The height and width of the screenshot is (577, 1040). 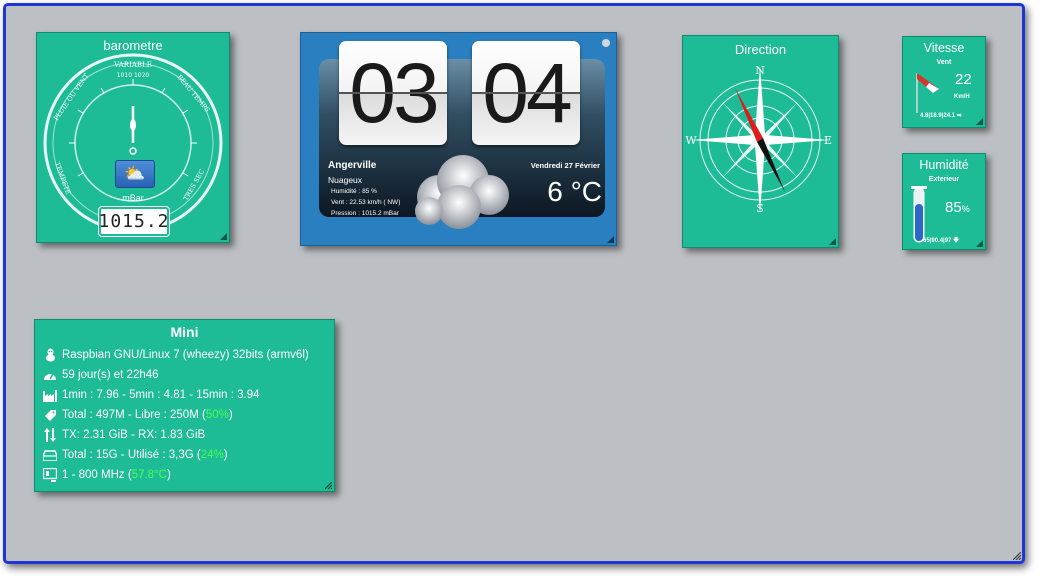 I want to click on vitesse-value: 22, so click(x=963, y=79).